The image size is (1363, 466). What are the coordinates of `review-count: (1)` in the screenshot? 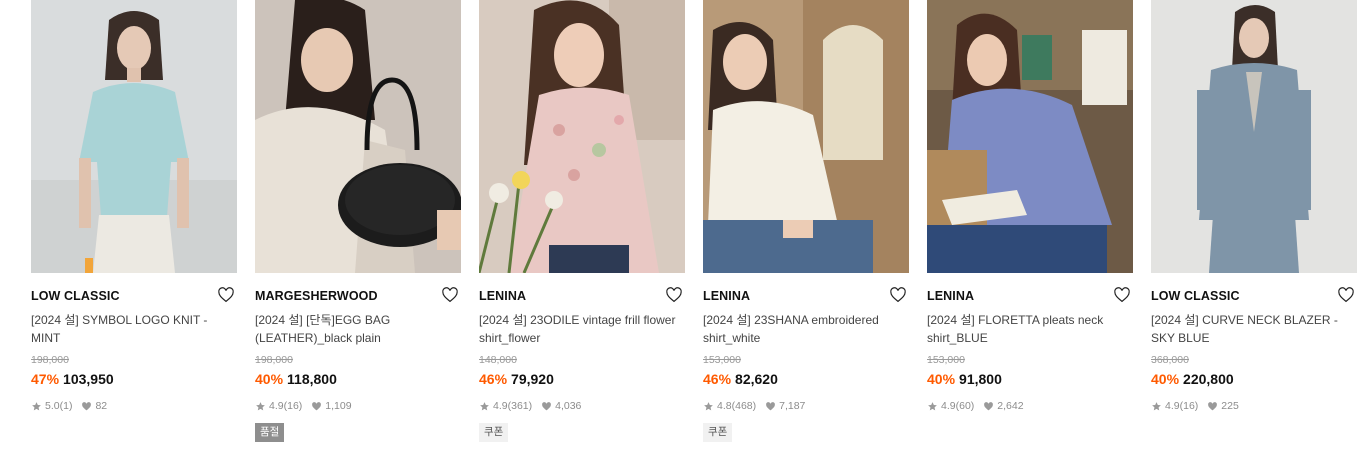 It's located at (66, 406).